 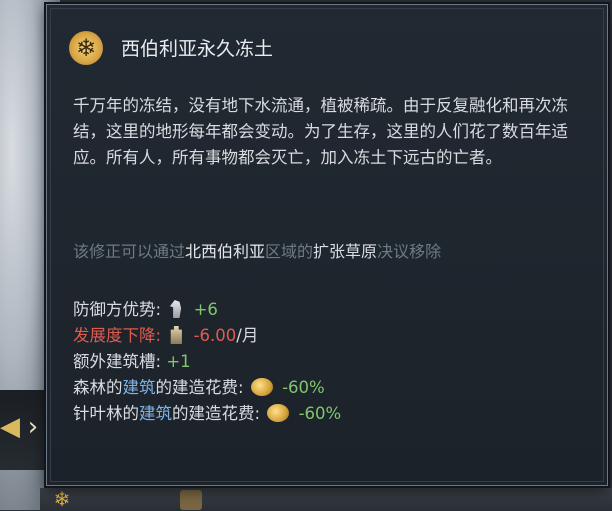 What do you see at coordinates (333, 388) in the screenshot?
I see `modifier-forest-building-cost: 森林的建筑的建造花费: -60%` at bounding box center [333, 388].